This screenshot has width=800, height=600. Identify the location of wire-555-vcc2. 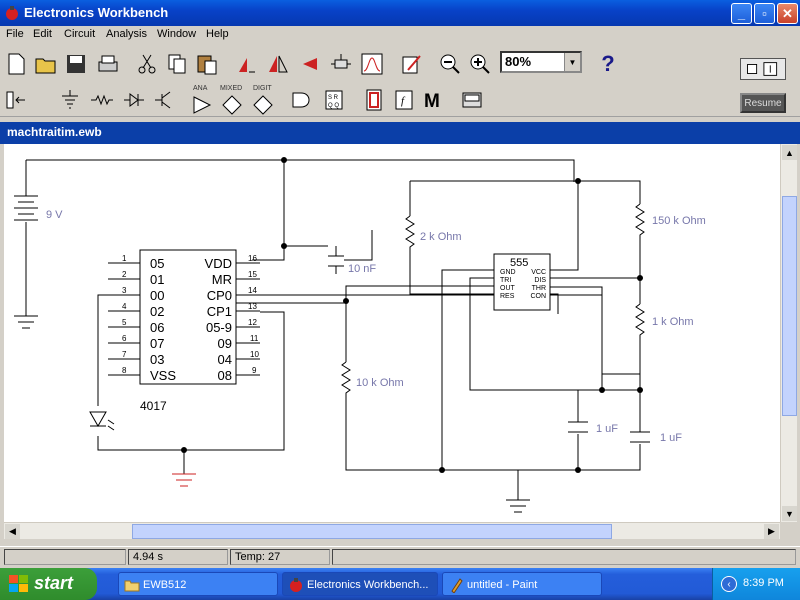
(564, 226).